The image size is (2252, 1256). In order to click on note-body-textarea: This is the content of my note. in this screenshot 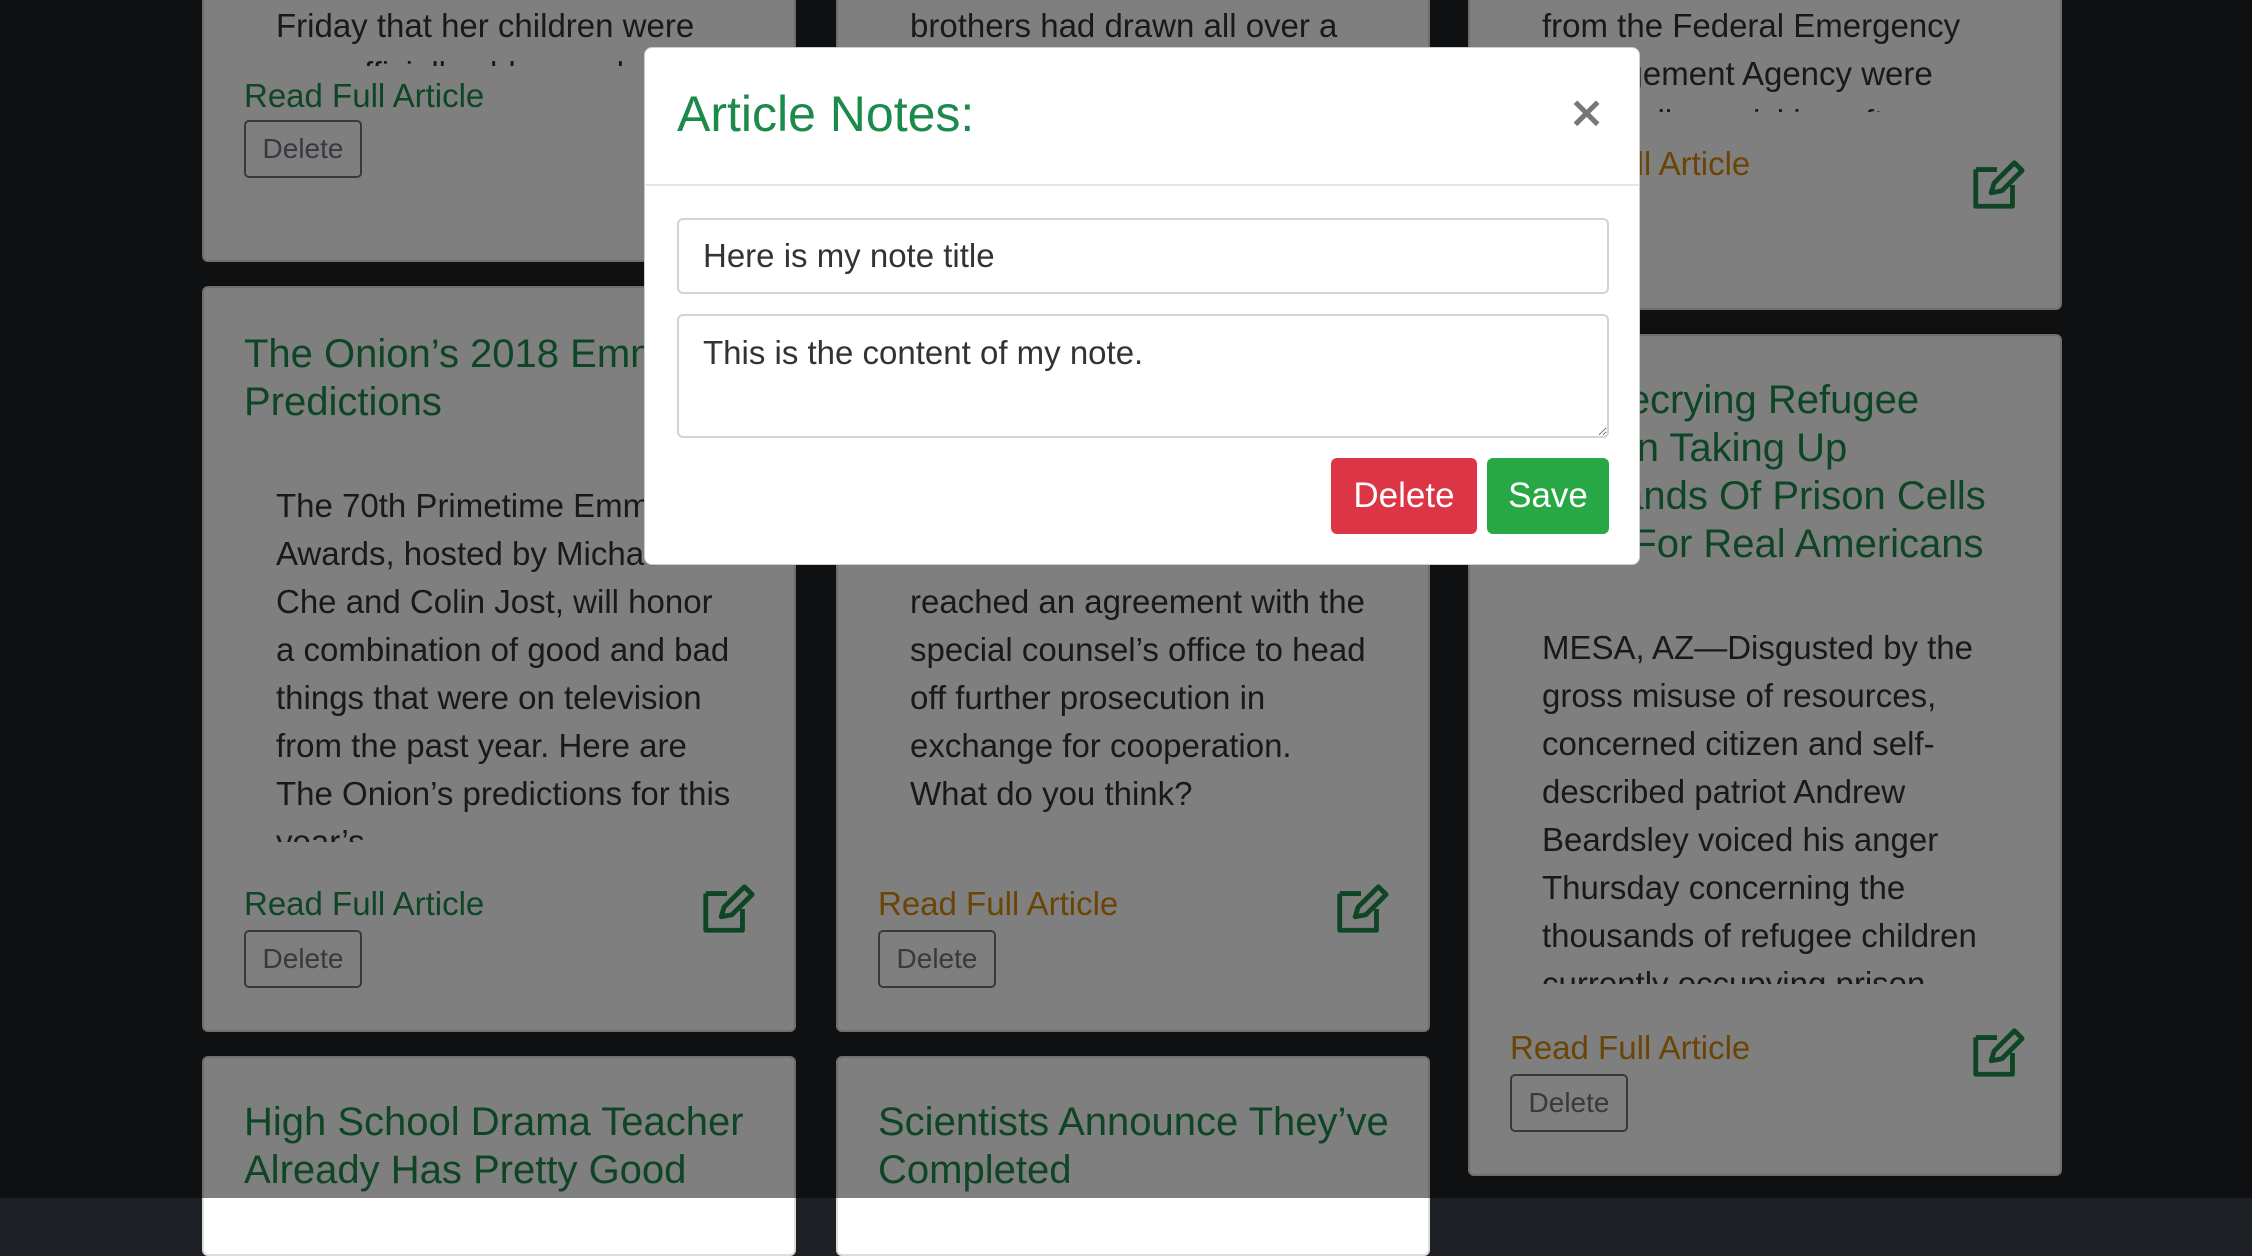, I will do `click(1143, 376)`.